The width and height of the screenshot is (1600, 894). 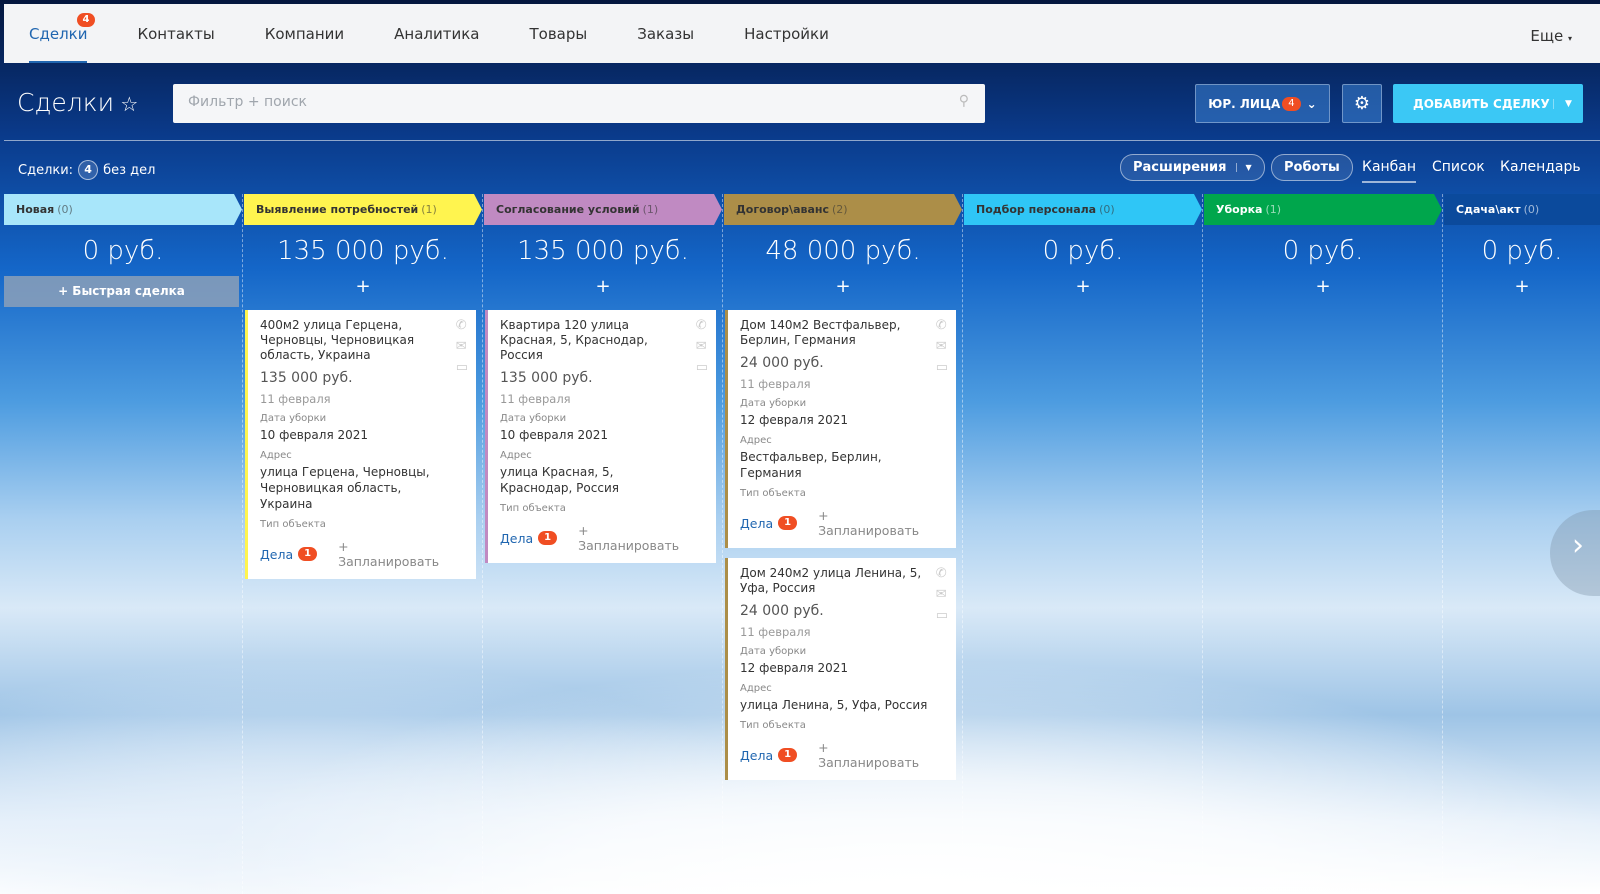 What do you see at coordinates (533, 508) in the screenshot?
I see `object-type-label: Тип объекта` at bounding box center [533, 508].